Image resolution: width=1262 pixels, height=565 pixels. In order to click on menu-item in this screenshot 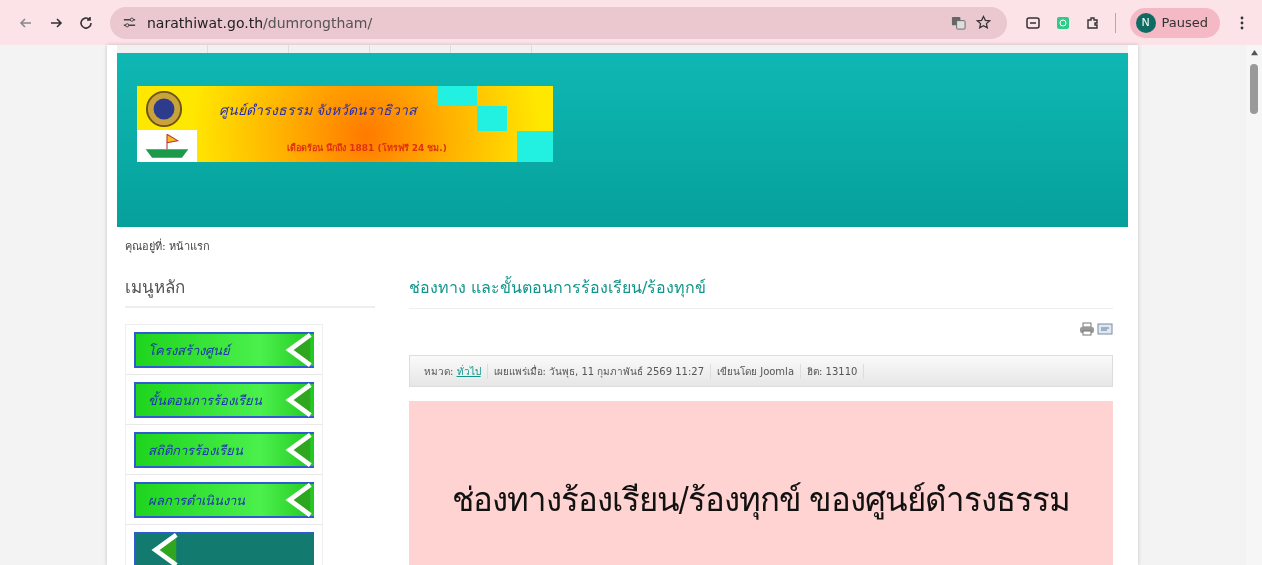, I will do `click(224, 548)`.